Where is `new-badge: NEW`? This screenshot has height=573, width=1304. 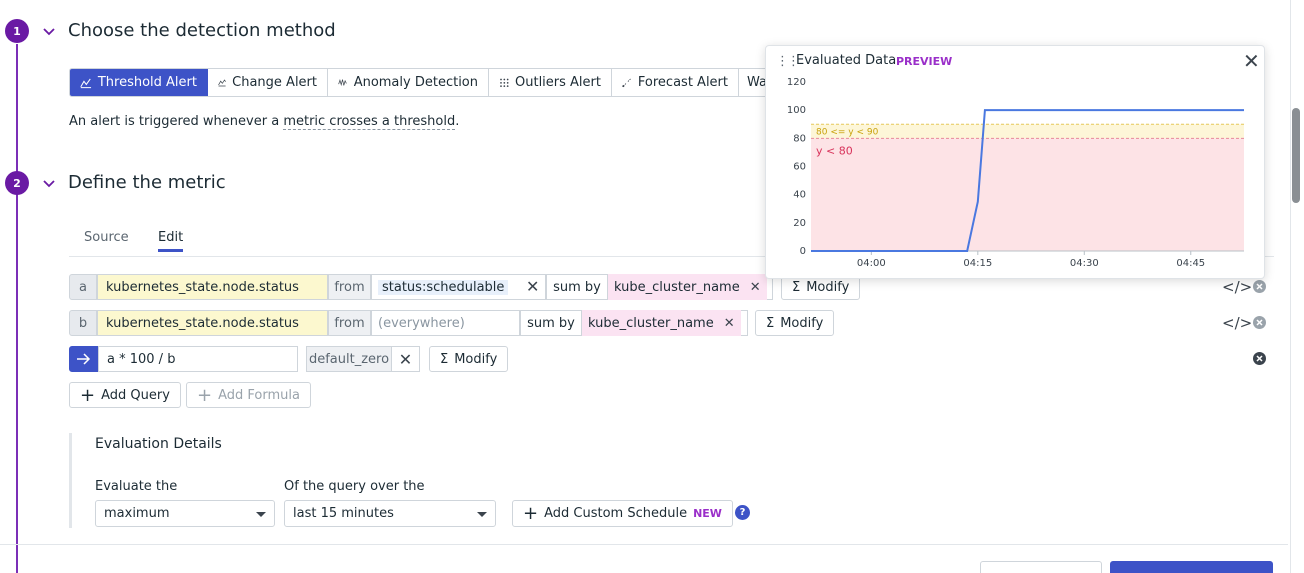 new-badge: NEW is located at coordinates (707, 513).